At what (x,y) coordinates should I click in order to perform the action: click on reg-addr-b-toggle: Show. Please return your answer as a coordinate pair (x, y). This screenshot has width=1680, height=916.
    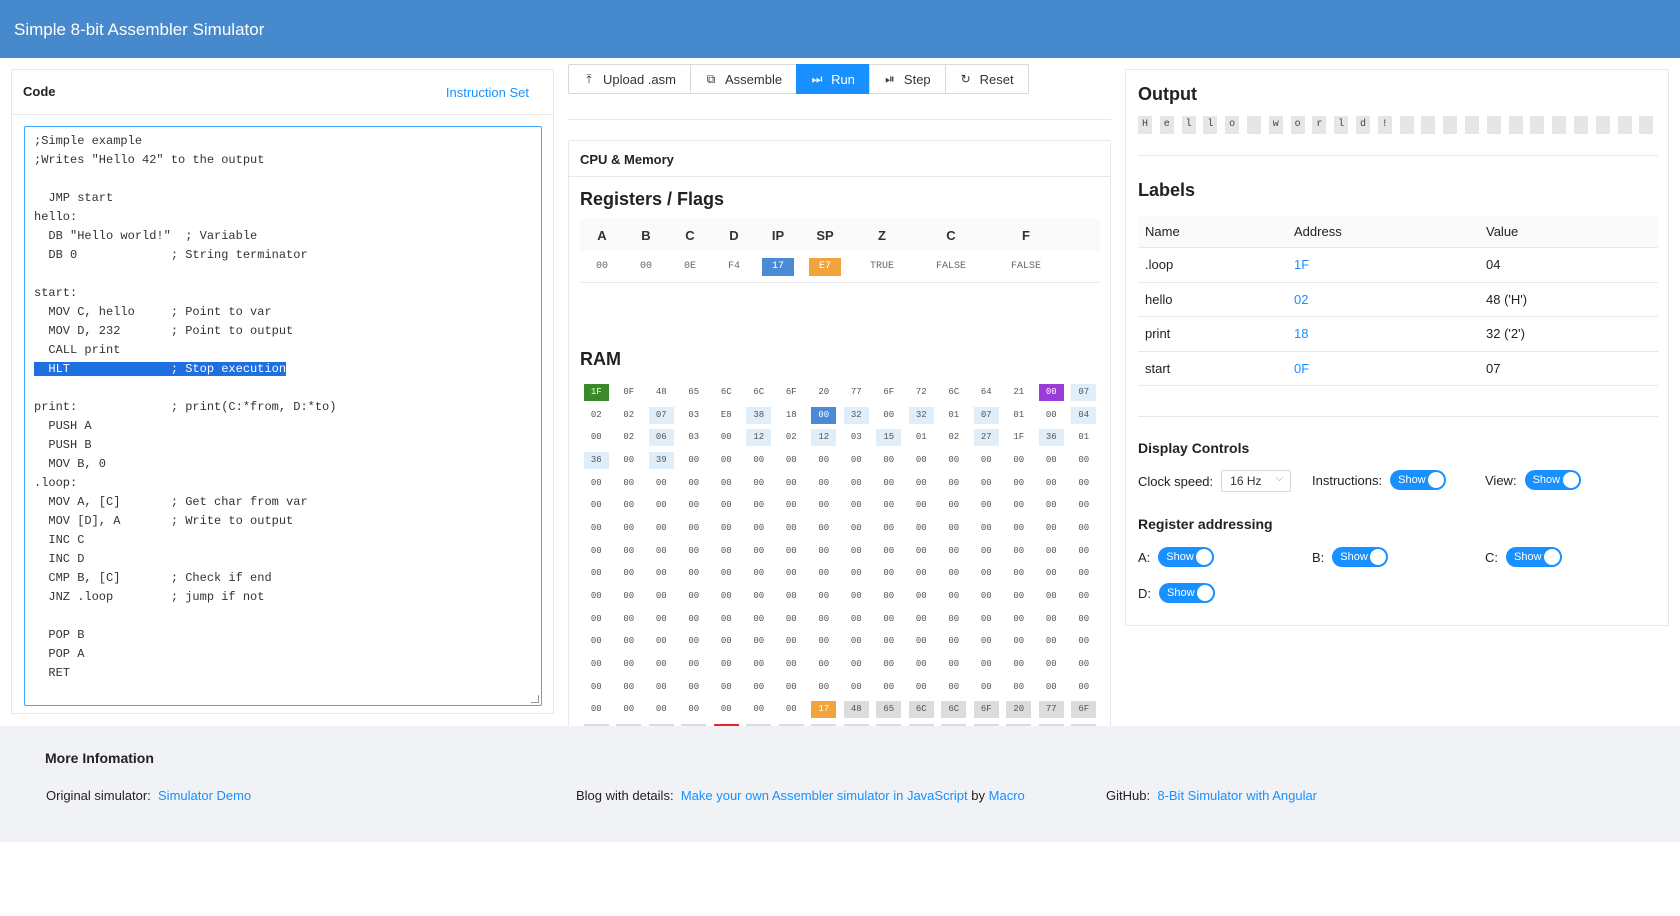
    Looking at the image, I should click on (1360, 557).